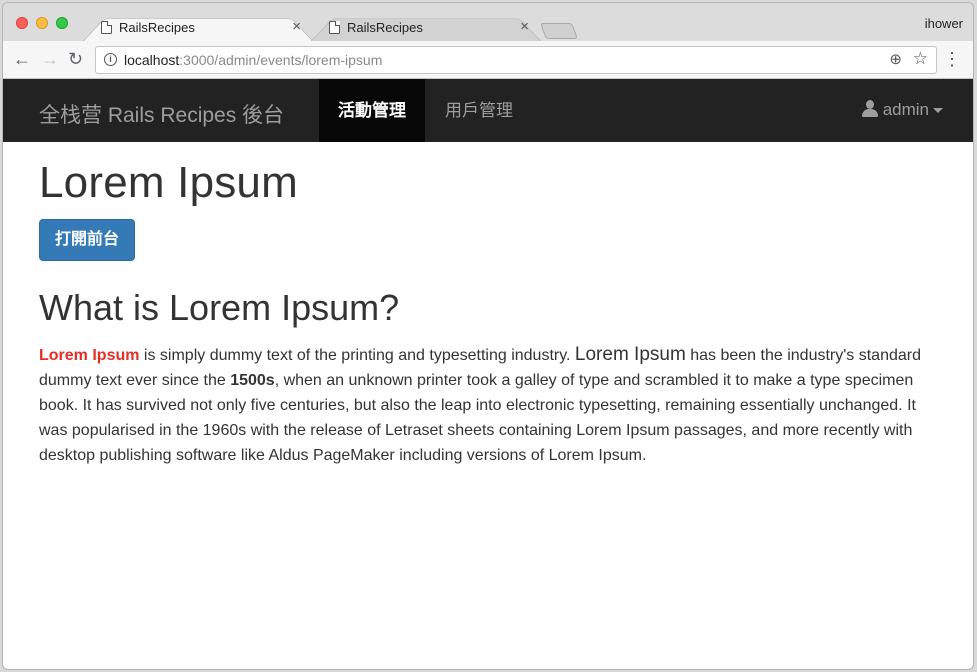  Describe the element at coordinates (938, 111) in the screenshot. I see `caret-down-icon` at that location.